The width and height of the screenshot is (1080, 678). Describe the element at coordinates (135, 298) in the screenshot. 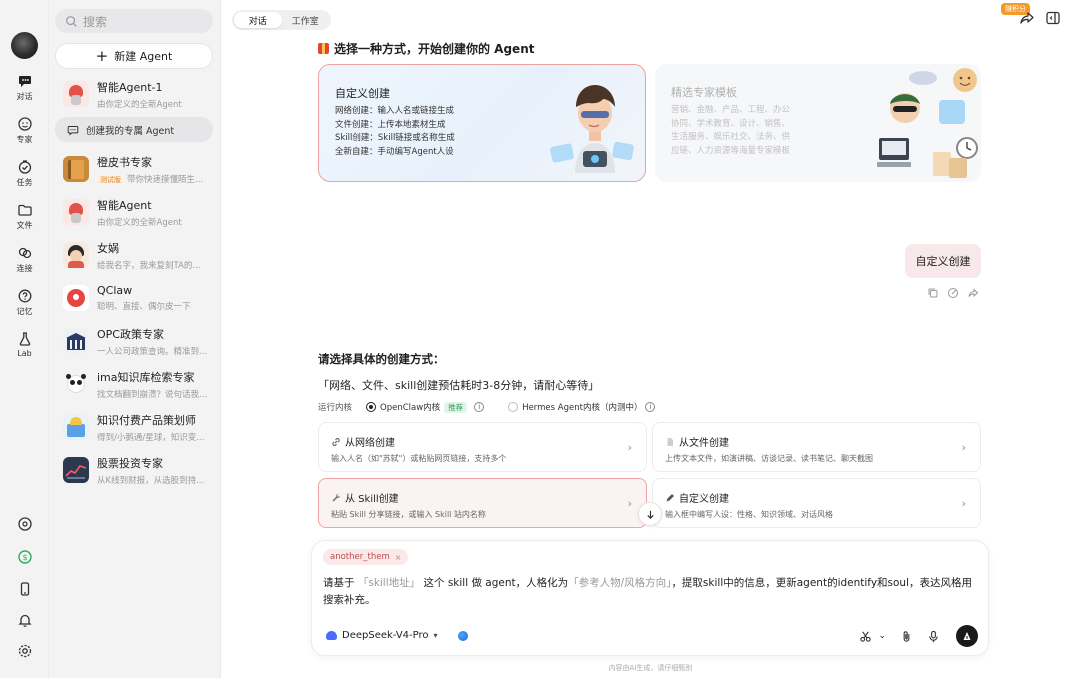

I see `sidebar-agent-item: QClaw 聪明、直接、偶尔皮一下` at that location.